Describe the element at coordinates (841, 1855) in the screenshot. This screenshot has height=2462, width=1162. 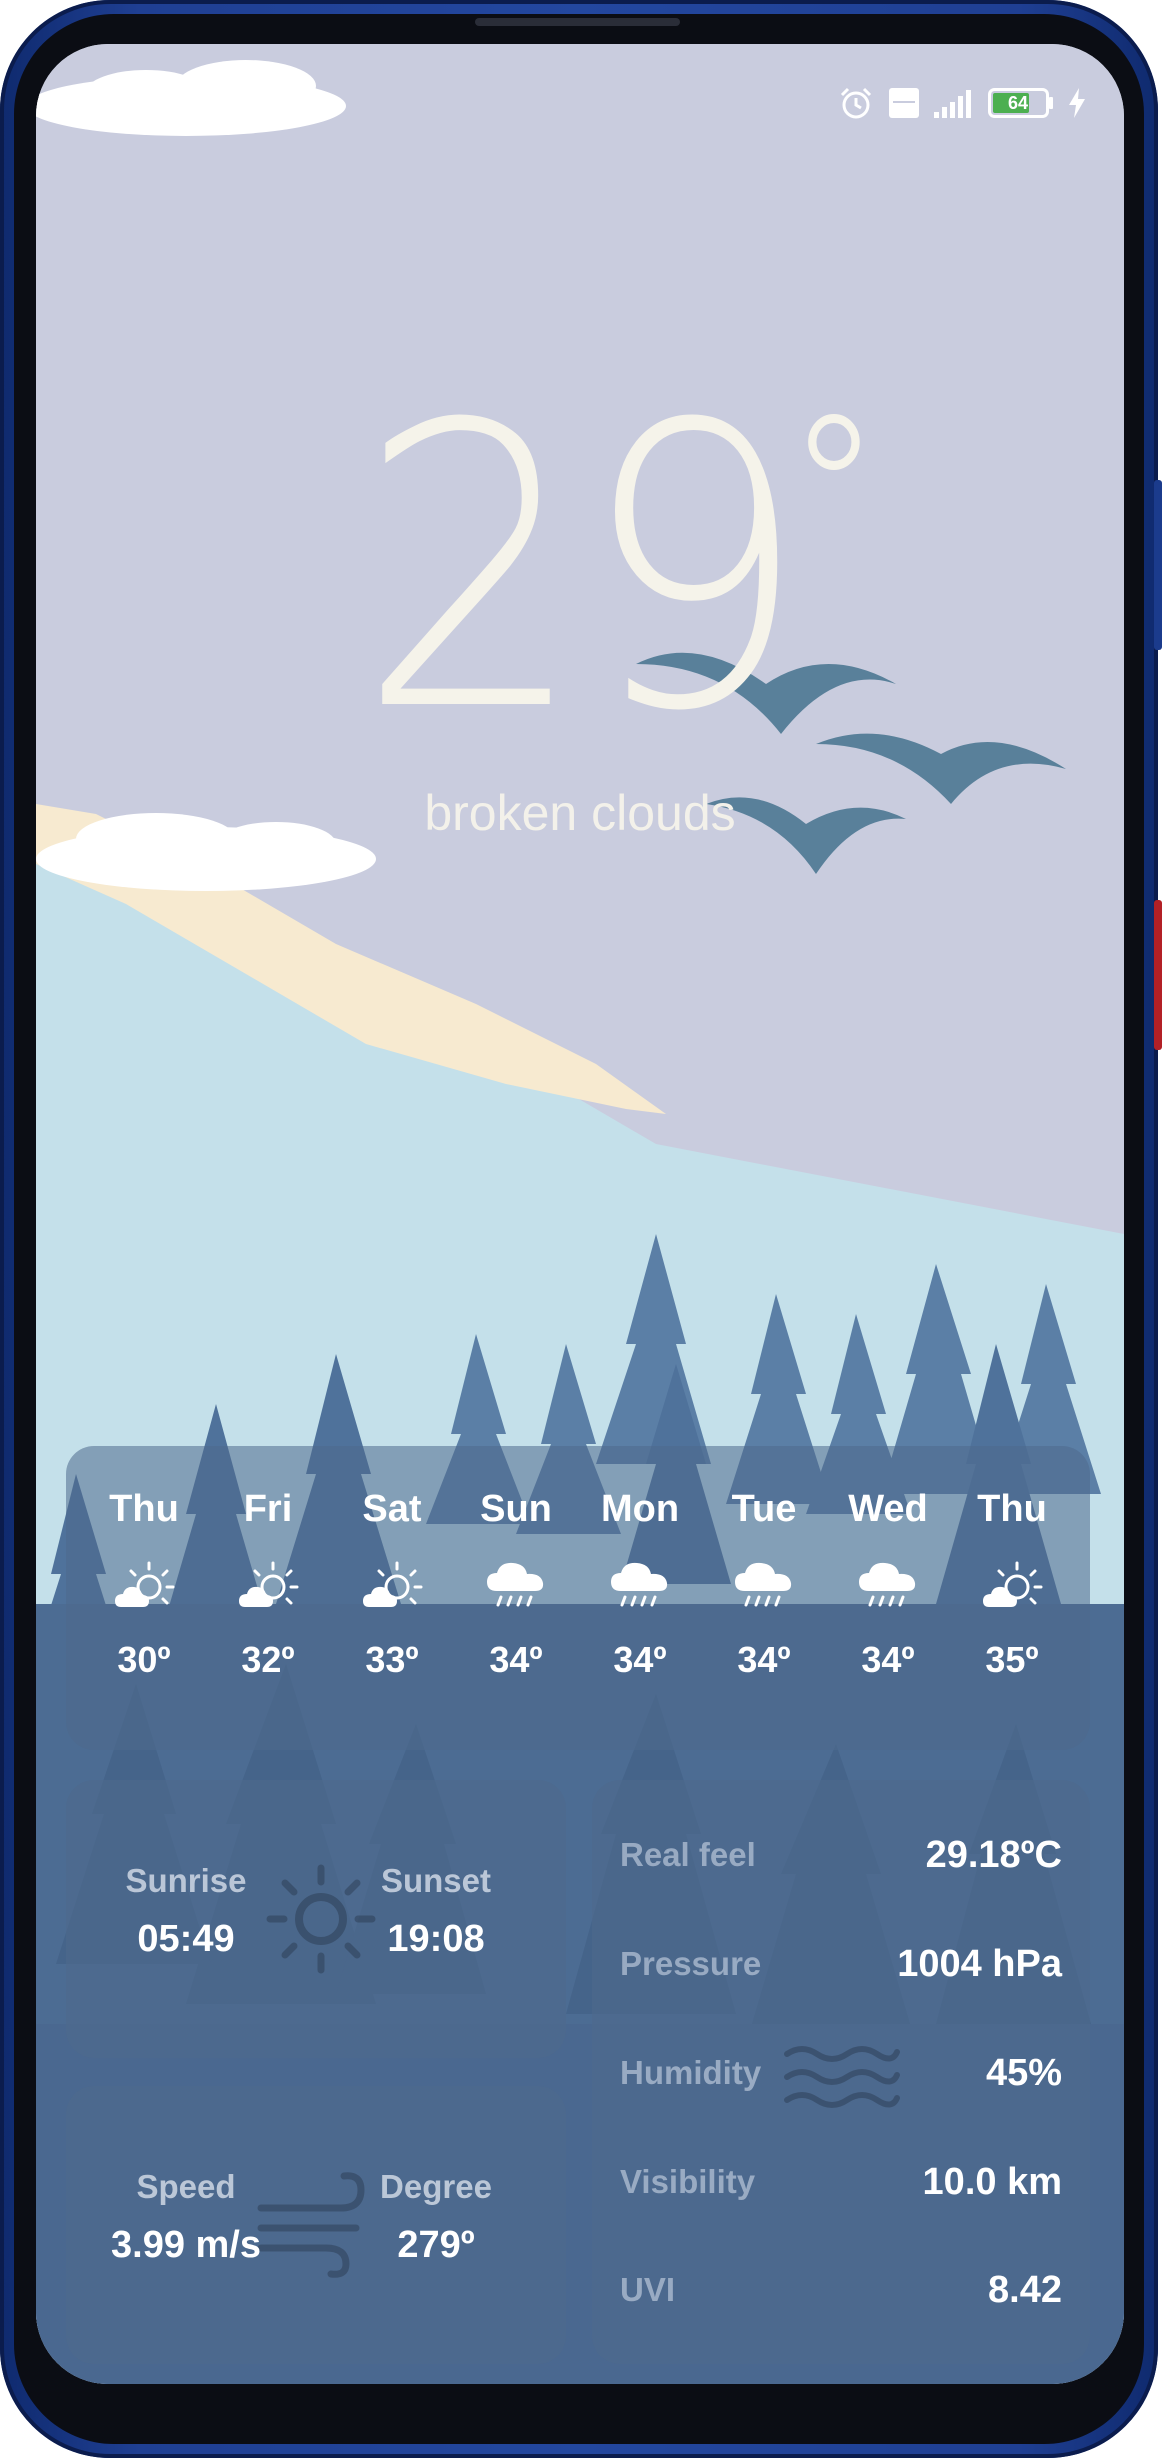
I see `detail-row-real-feel: Real feel 29.18ºC` at that location.